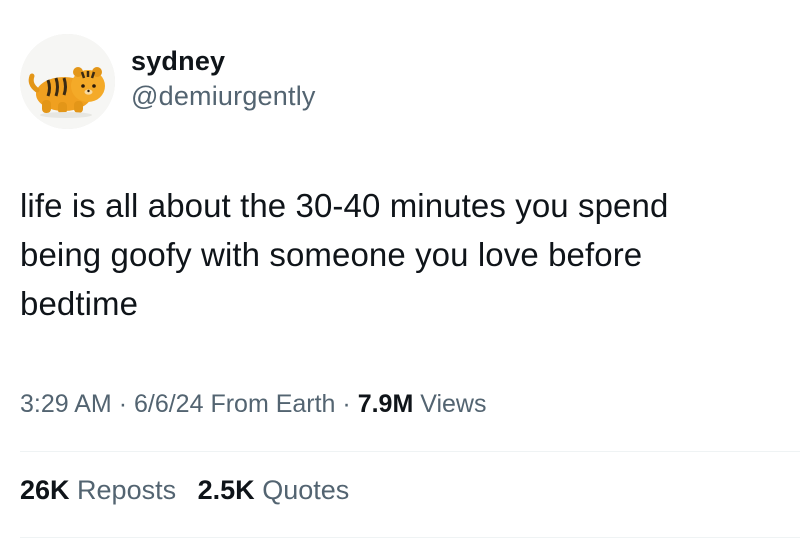 The height and width of the screenshot is (542, 800). What do you see at coordinates (226, 490) in the screenshot?
I see `quotes-count: 2.5K` at bounding box center [226, 490].